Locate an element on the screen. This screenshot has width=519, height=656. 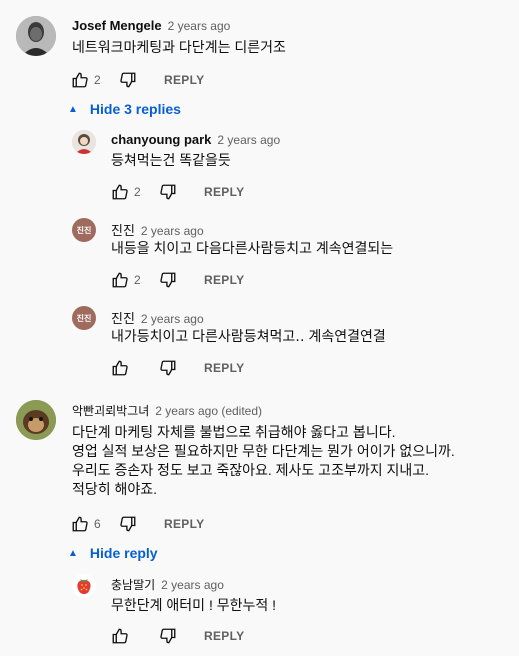
author-name: 악빤괴뢰박그녀 is located at coordinates (110, 411).